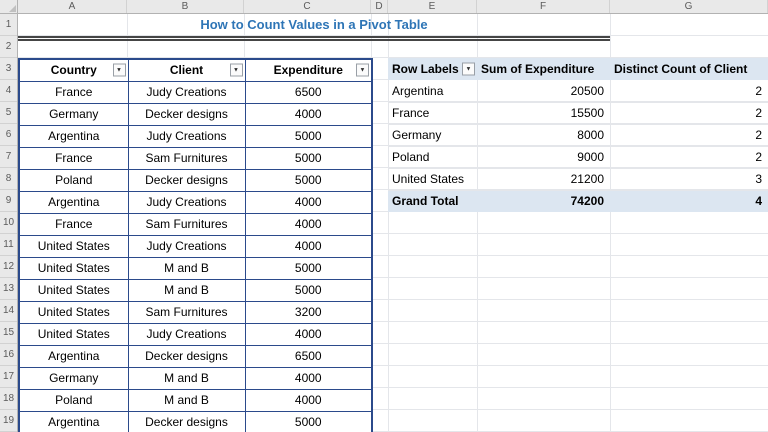 The image size is (768, 432). I want to click on pivot-row-label: Argentina, so click(432, 91).